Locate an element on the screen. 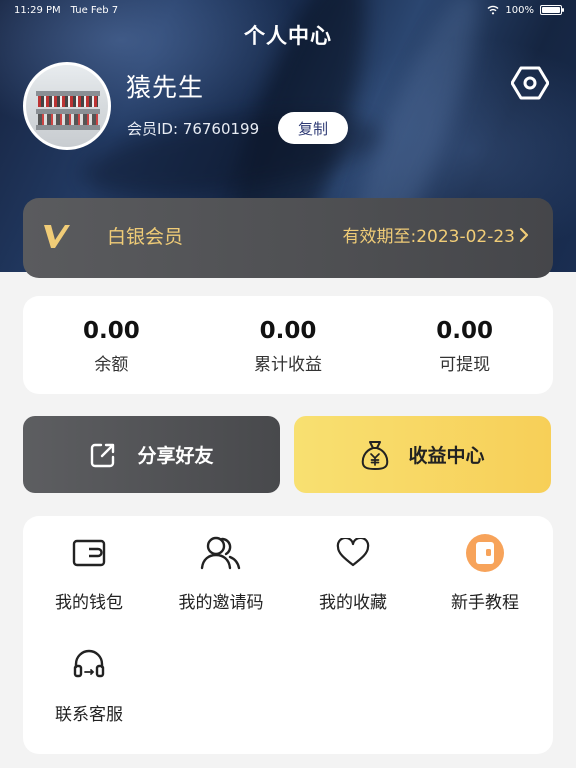 The height and width of the screenshot is (768, 576). share-label: 分享好友 is located at coordinates (175, 456).